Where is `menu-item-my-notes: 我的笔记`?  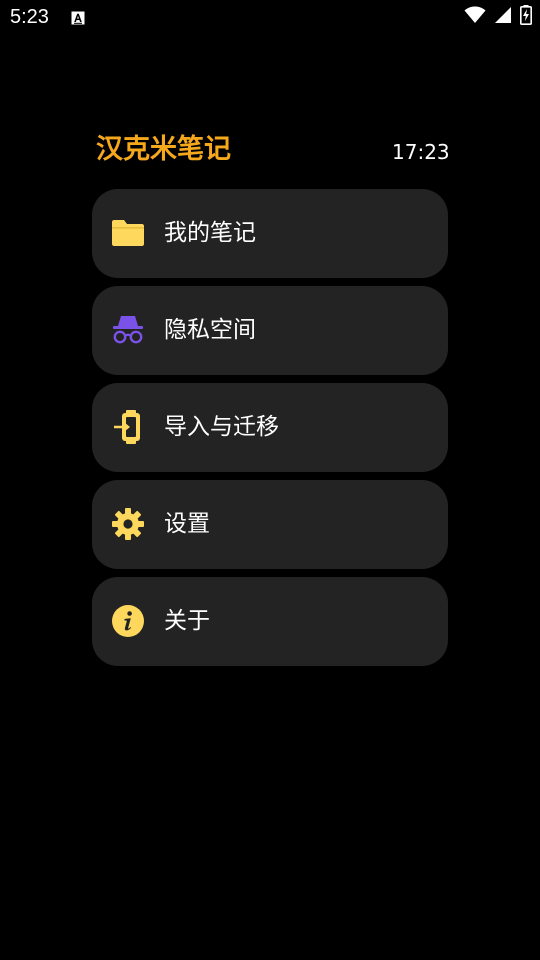
menu-item-my-notes: 我的笔记 is located at coordinates (270, 233).